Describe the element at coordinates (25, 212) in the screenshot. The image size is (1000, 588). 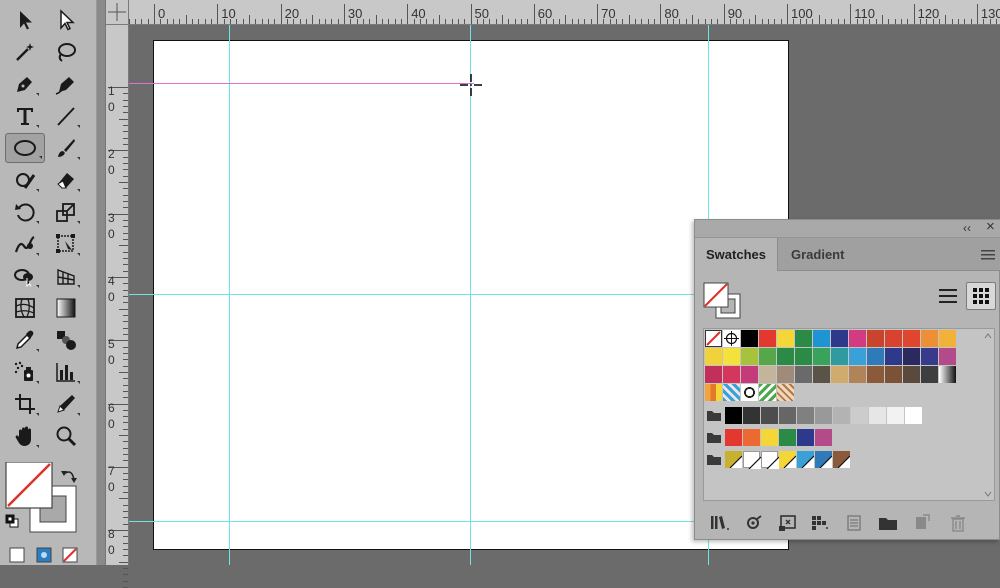
I see `rotate-tool-icon` at that location.